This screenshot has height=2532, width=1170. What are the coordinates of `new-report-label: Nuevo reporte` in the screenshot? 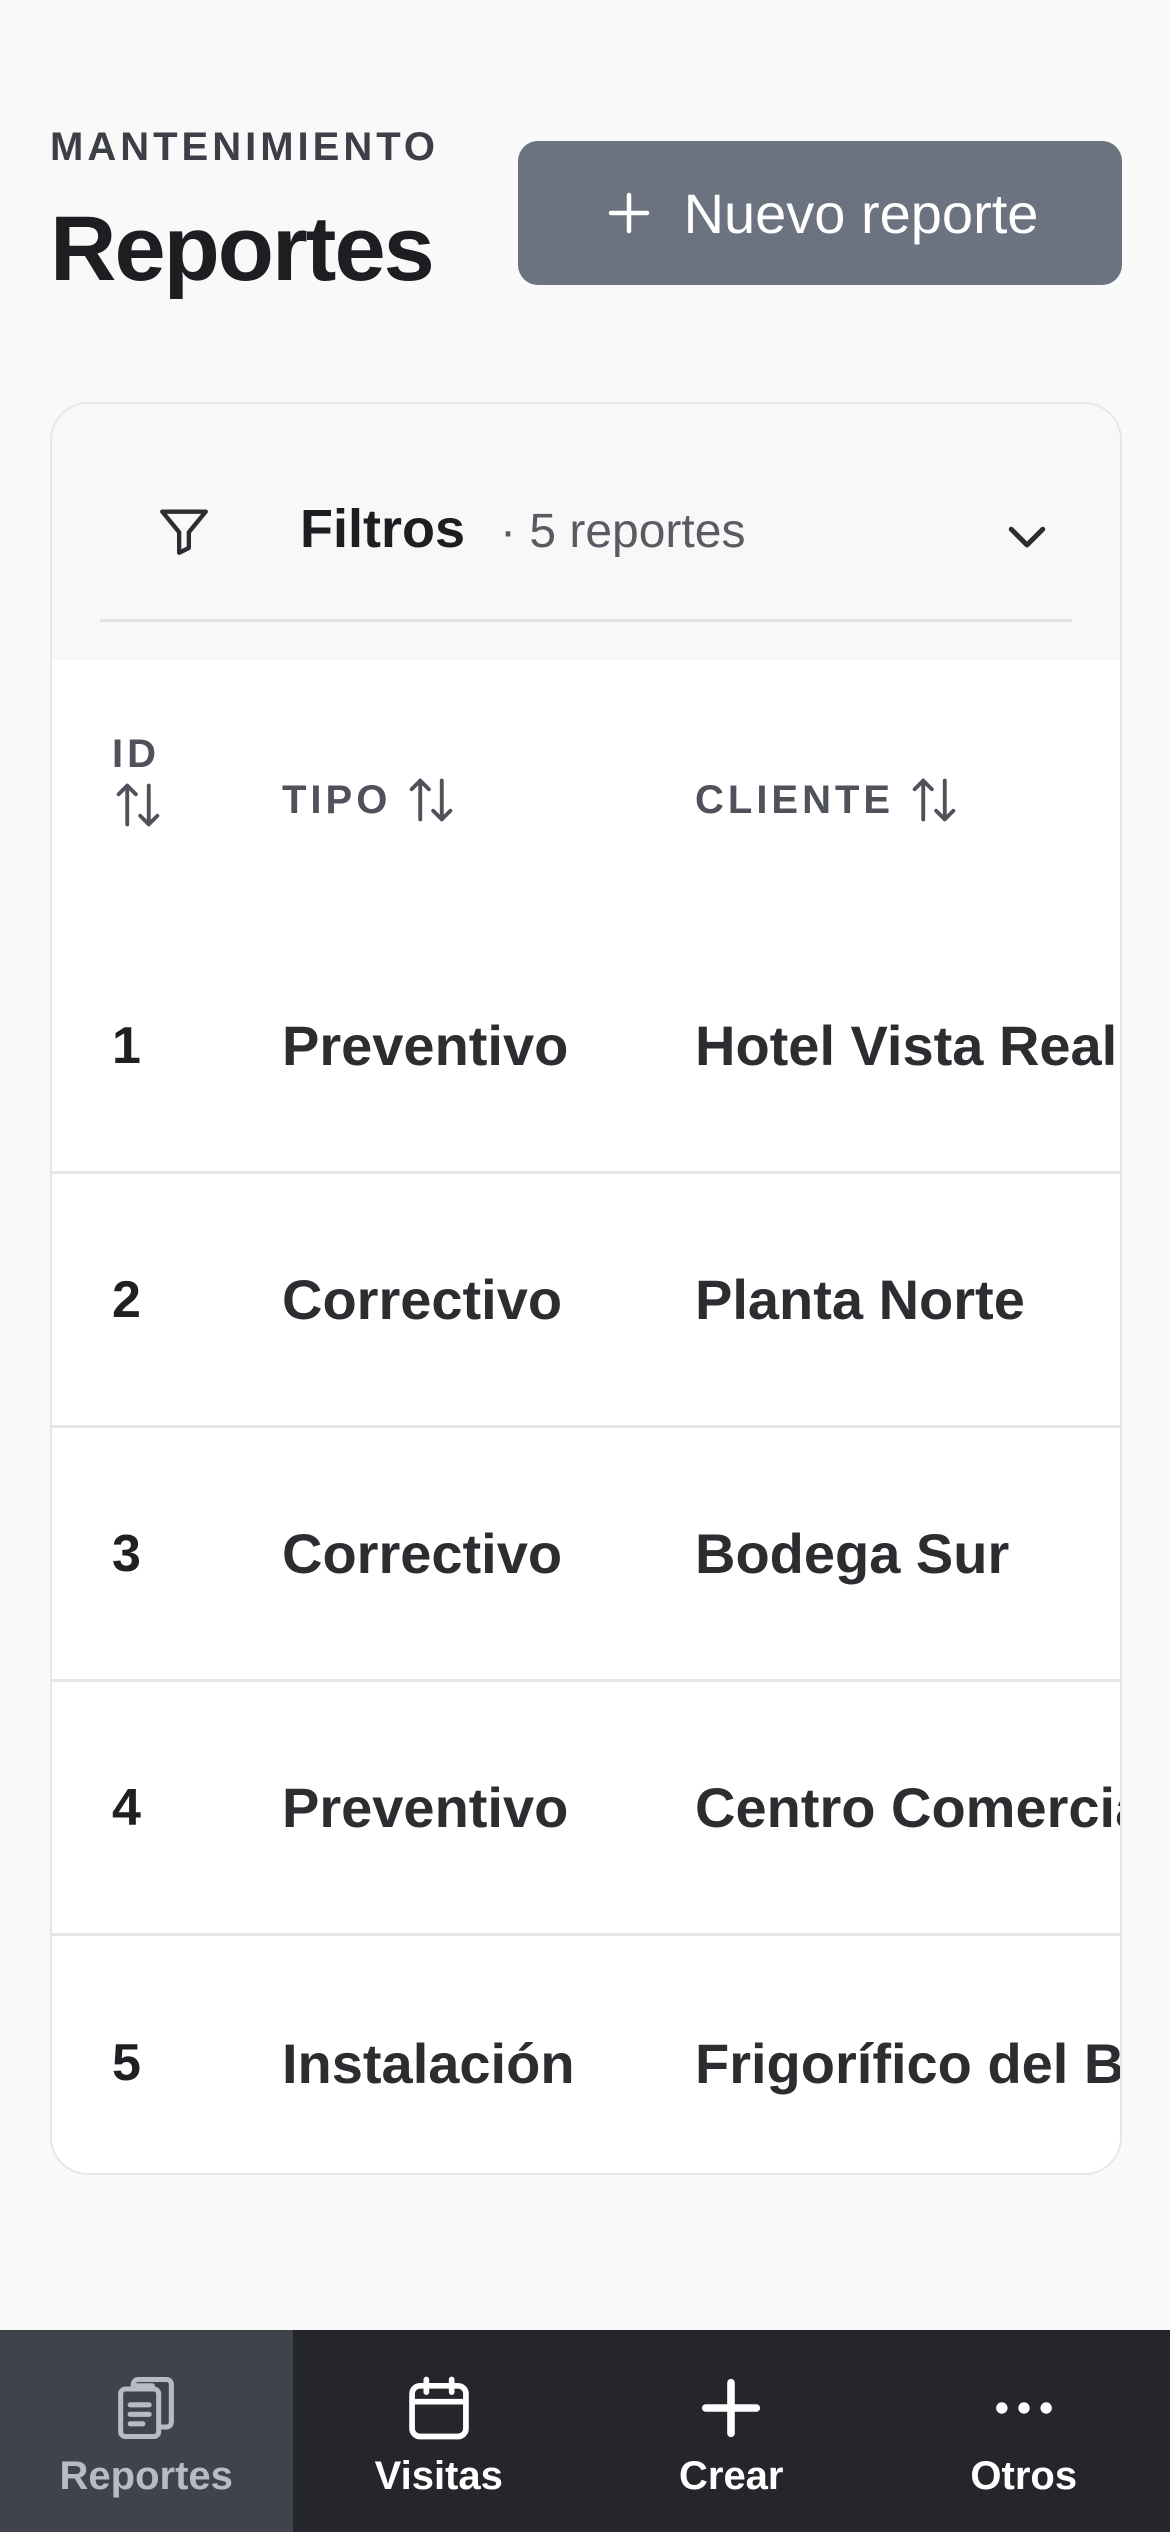 It's located at (861, 213).